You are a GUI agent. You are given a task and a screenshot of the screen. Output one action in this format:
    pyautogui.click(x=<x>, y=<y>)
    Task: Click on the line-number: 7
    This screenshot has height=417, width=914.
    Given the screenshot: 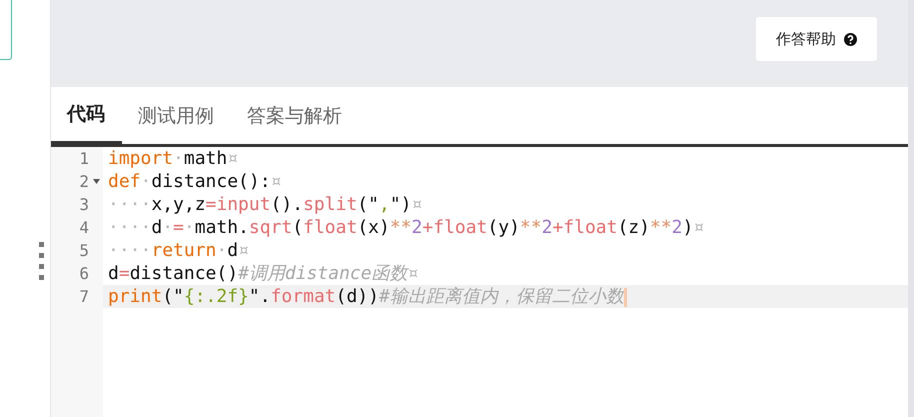 What is the action you would take?
    pyautogui.click(x=84, y=297)
    